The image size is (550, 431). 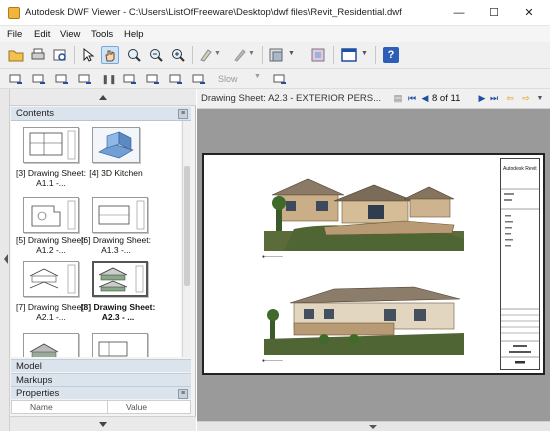 What do you see at coordinates (398, 98) in the screenshot?
I see `sheet-list-icon: ▤` at bounding box center [398, 98].